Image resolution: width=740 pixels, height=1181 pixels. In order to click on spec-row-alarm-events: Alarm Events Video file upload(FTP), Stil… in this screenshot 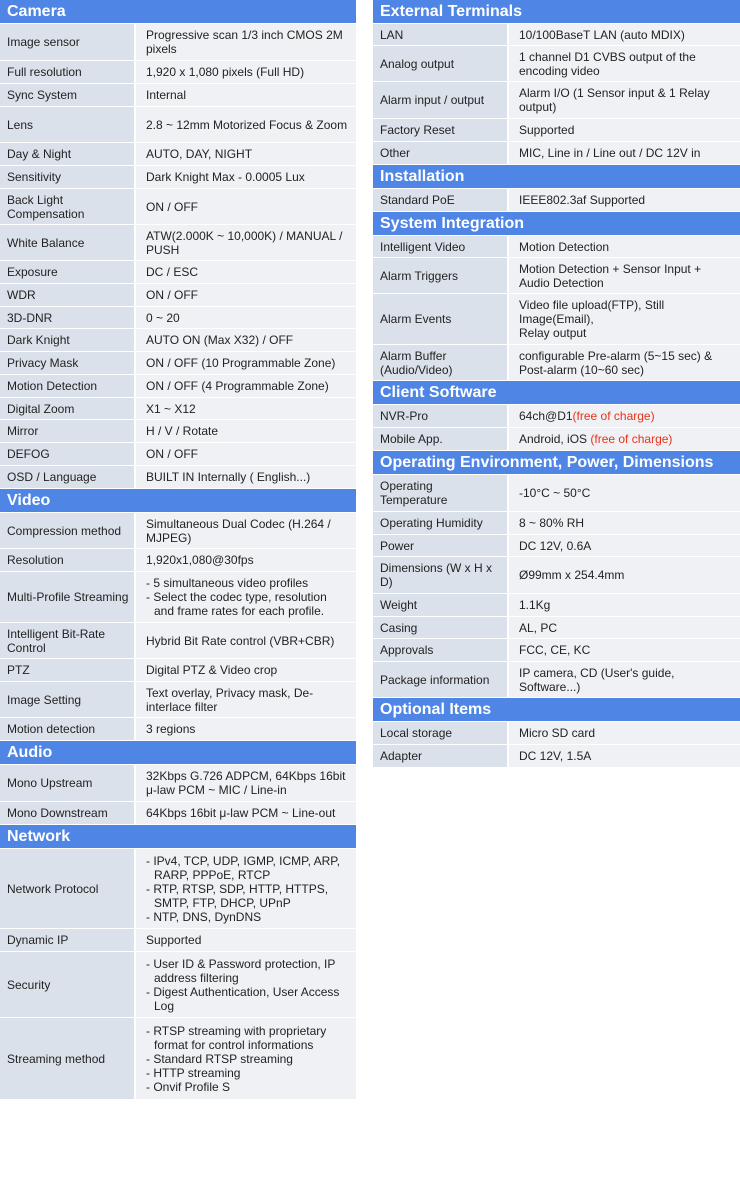, I will do `click(556, 319)`.